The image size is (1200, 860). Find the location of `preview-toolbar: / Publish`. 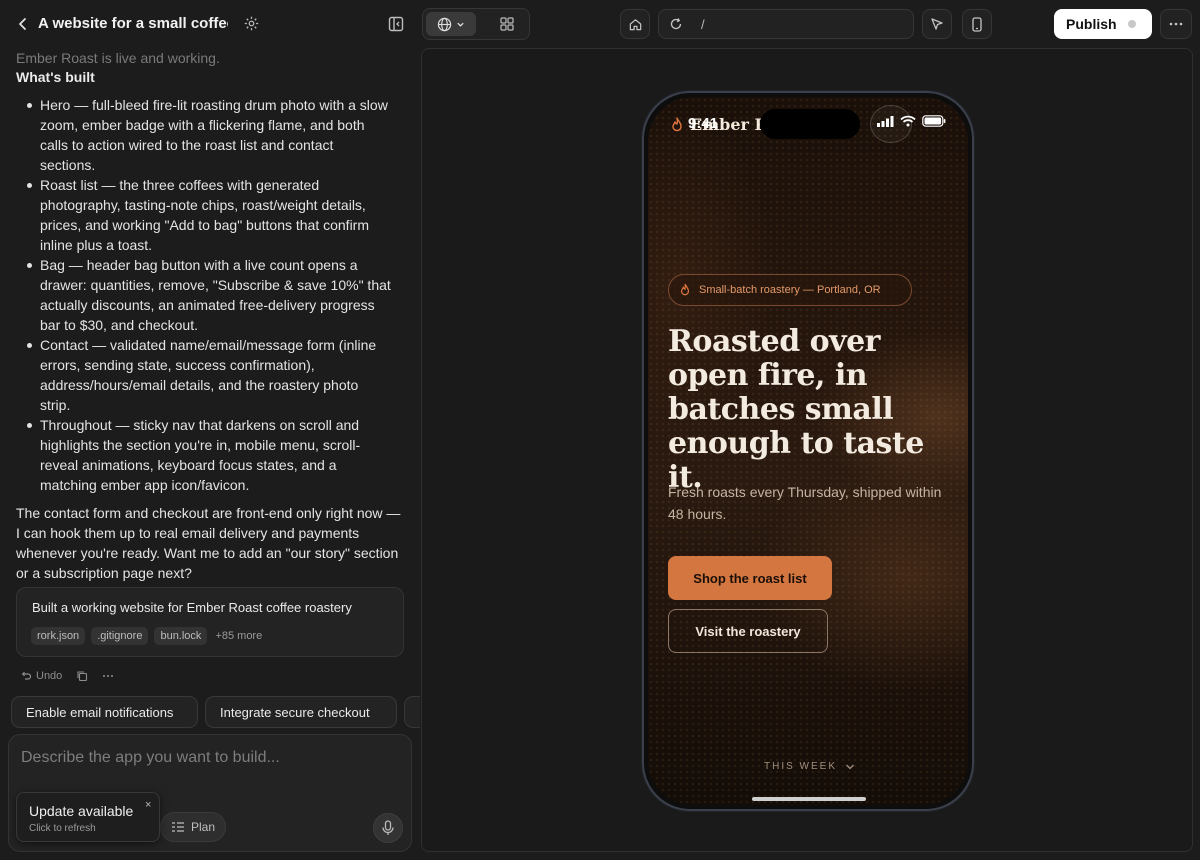

preview-toolbar: / Publish is located at coordinates (810, 24).